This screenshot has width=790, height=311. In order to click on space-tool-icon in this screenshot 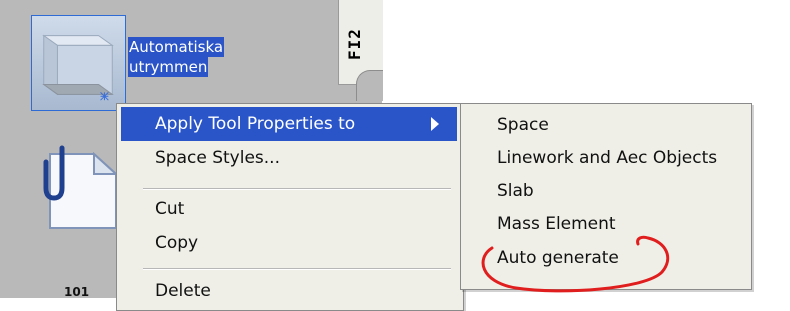, I will do `click(78, 63)`.